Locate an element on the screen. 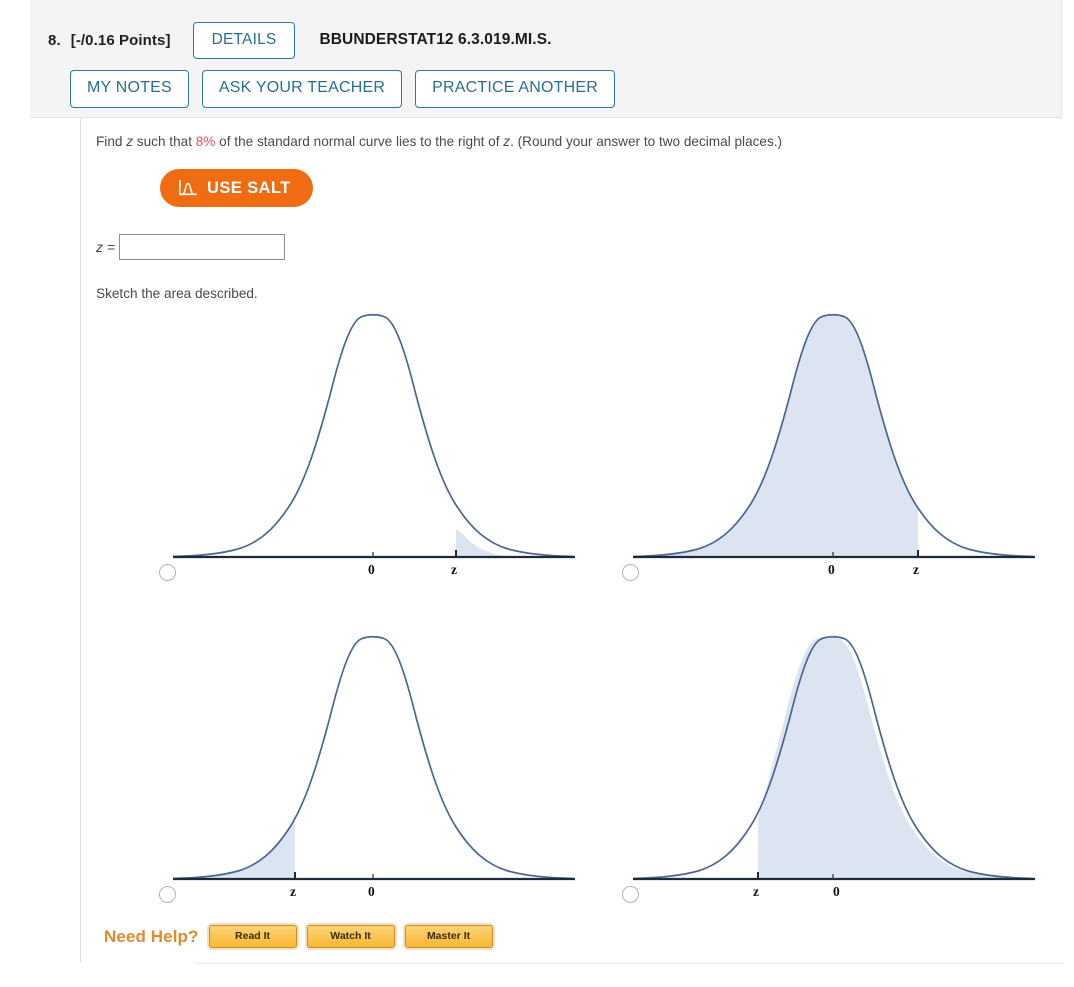 The height and width of the screenshot is (987, 1074). z-label: z = is located at coordinates (106, 247).